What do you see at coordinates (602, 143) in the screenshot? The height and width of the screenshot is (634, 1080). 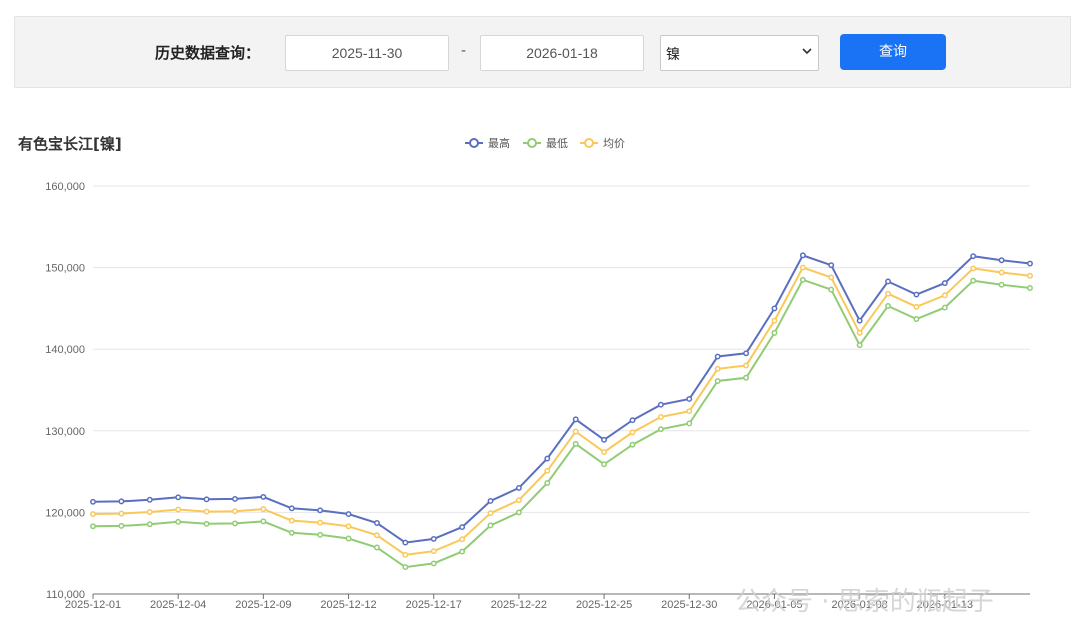 I see `legend-item-avg: 均价` at bounding box center [602, 143].